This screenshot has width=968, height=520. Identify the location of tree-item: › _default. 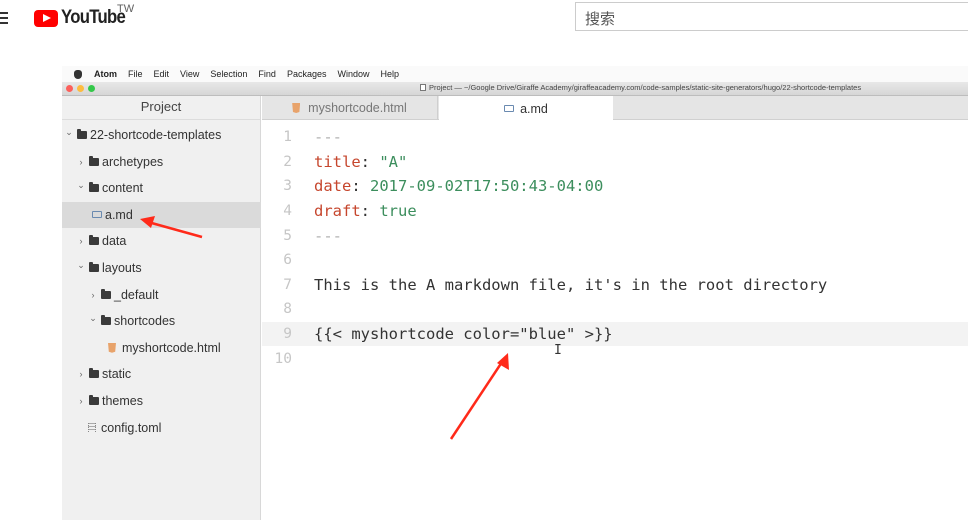
(161, 295).